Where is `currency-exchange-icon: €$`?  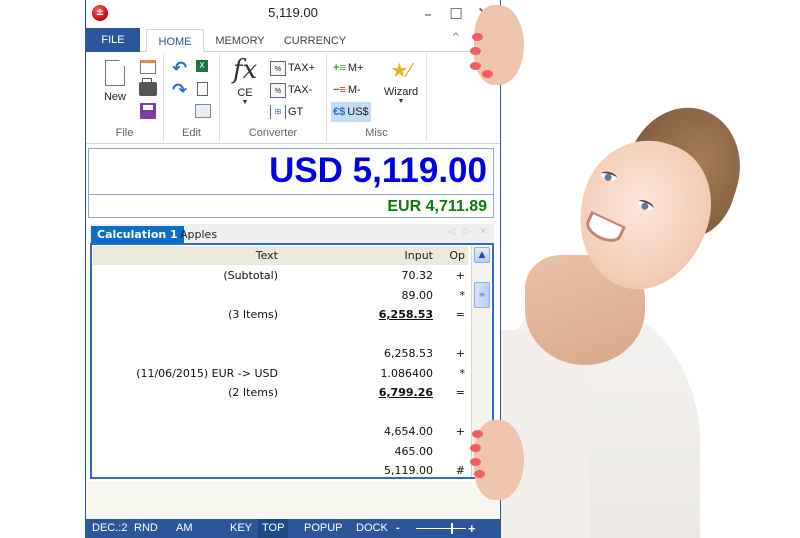
currency-exchange-icon: €$ is located at coordinates (339, 112).